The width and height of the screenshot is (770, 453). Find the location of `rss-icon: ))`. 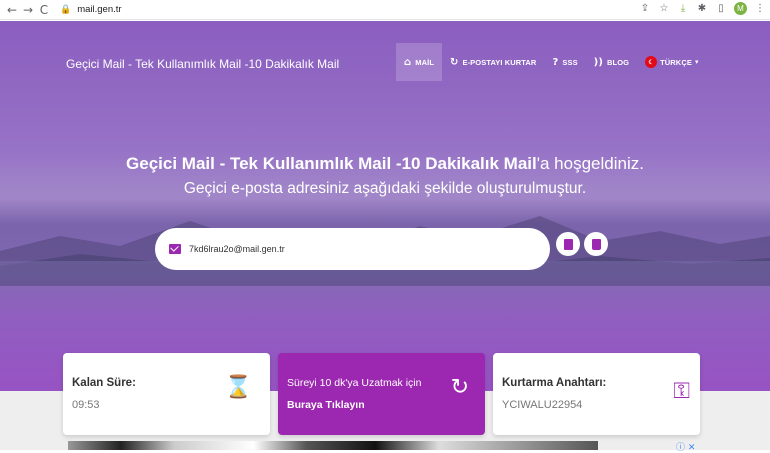

rss-icon: )) is located at coordinates (598, 62).